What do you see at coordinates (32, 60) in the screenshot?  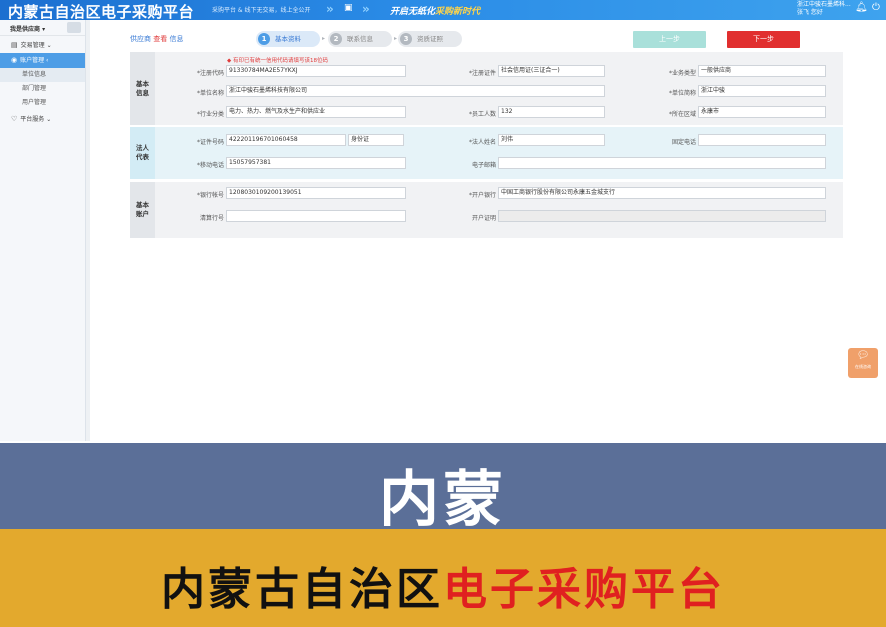 I see `sidebar-item-label: 账户管理` at bounding box center [32, 60].